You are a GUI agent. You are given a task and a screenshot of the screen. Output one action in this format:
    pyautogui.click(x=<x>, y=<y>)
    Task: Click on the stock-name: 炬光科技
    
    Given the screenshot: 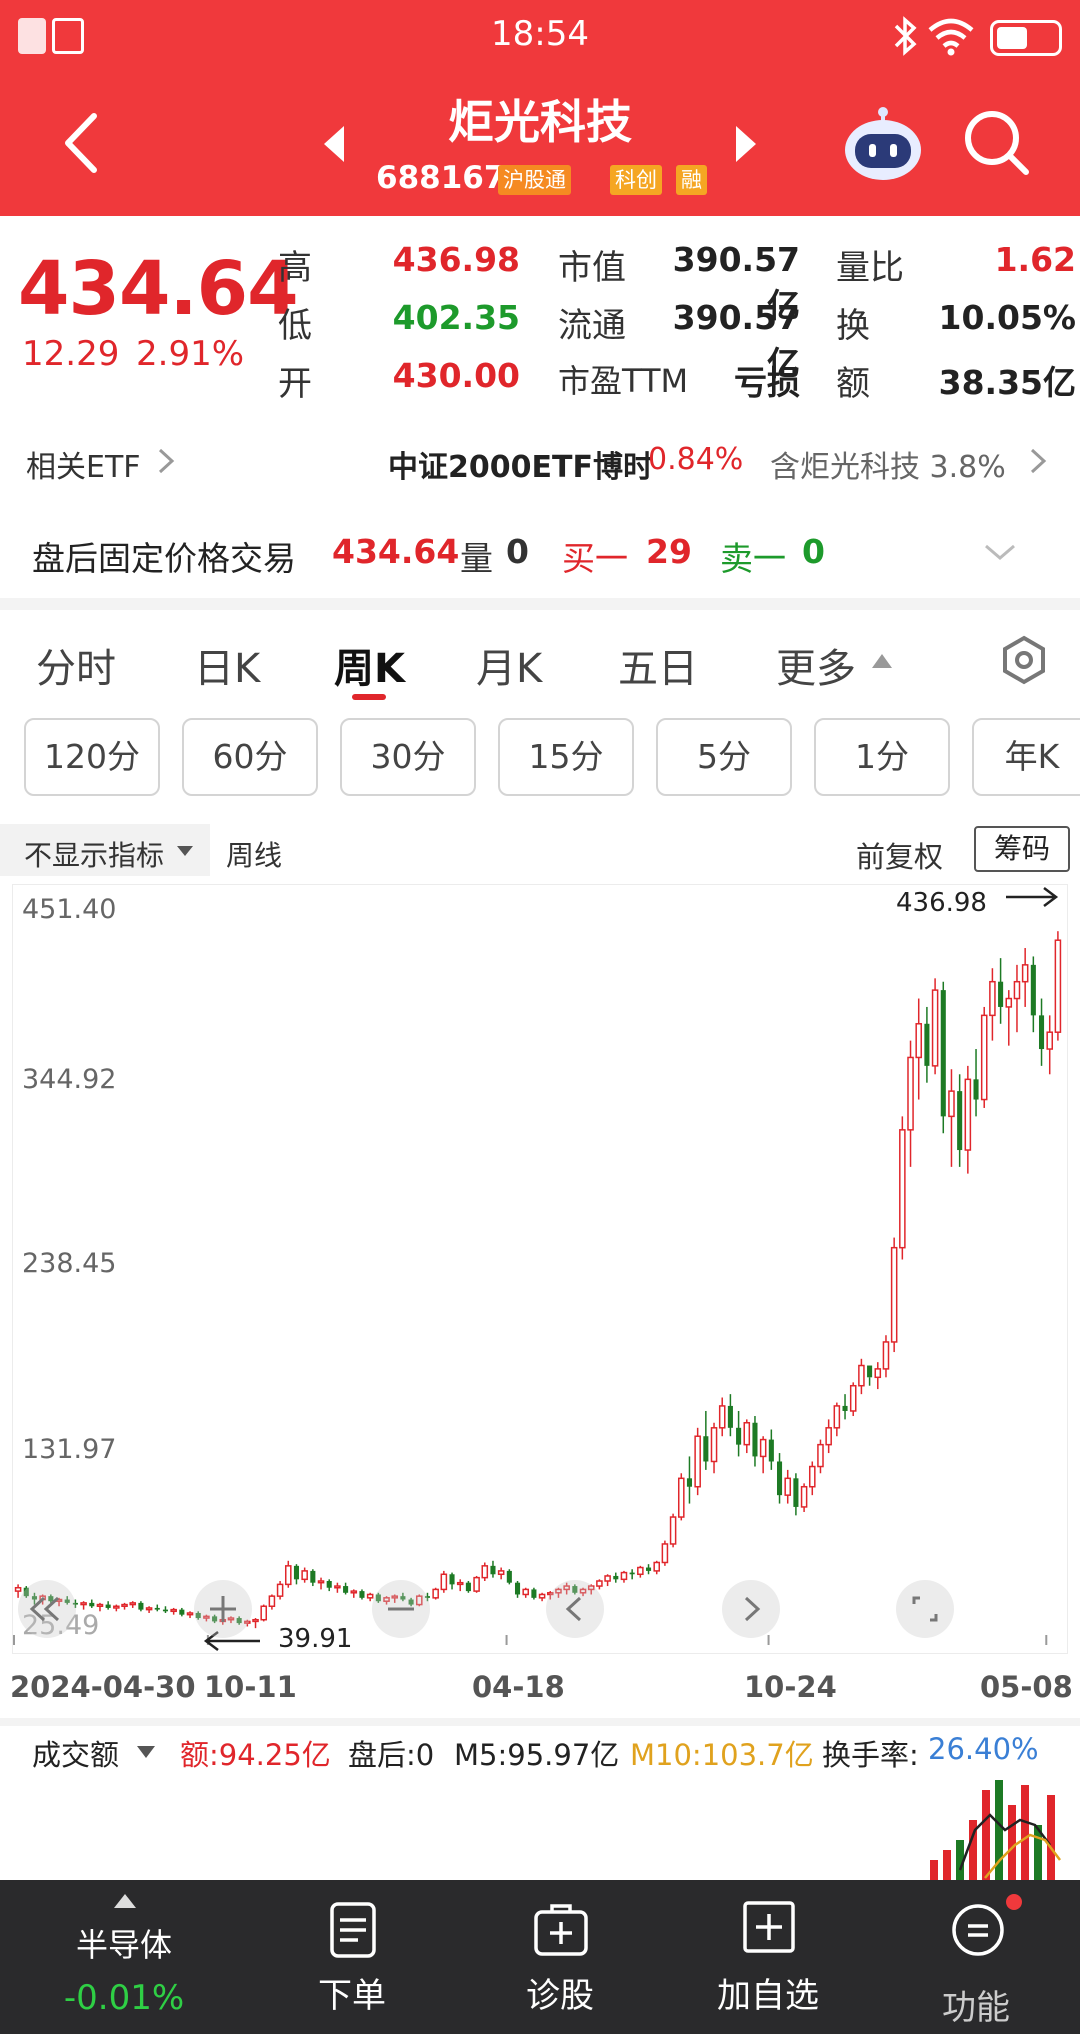 What is the action you would take?
    pyautogui.click(x=540, y=122)
    